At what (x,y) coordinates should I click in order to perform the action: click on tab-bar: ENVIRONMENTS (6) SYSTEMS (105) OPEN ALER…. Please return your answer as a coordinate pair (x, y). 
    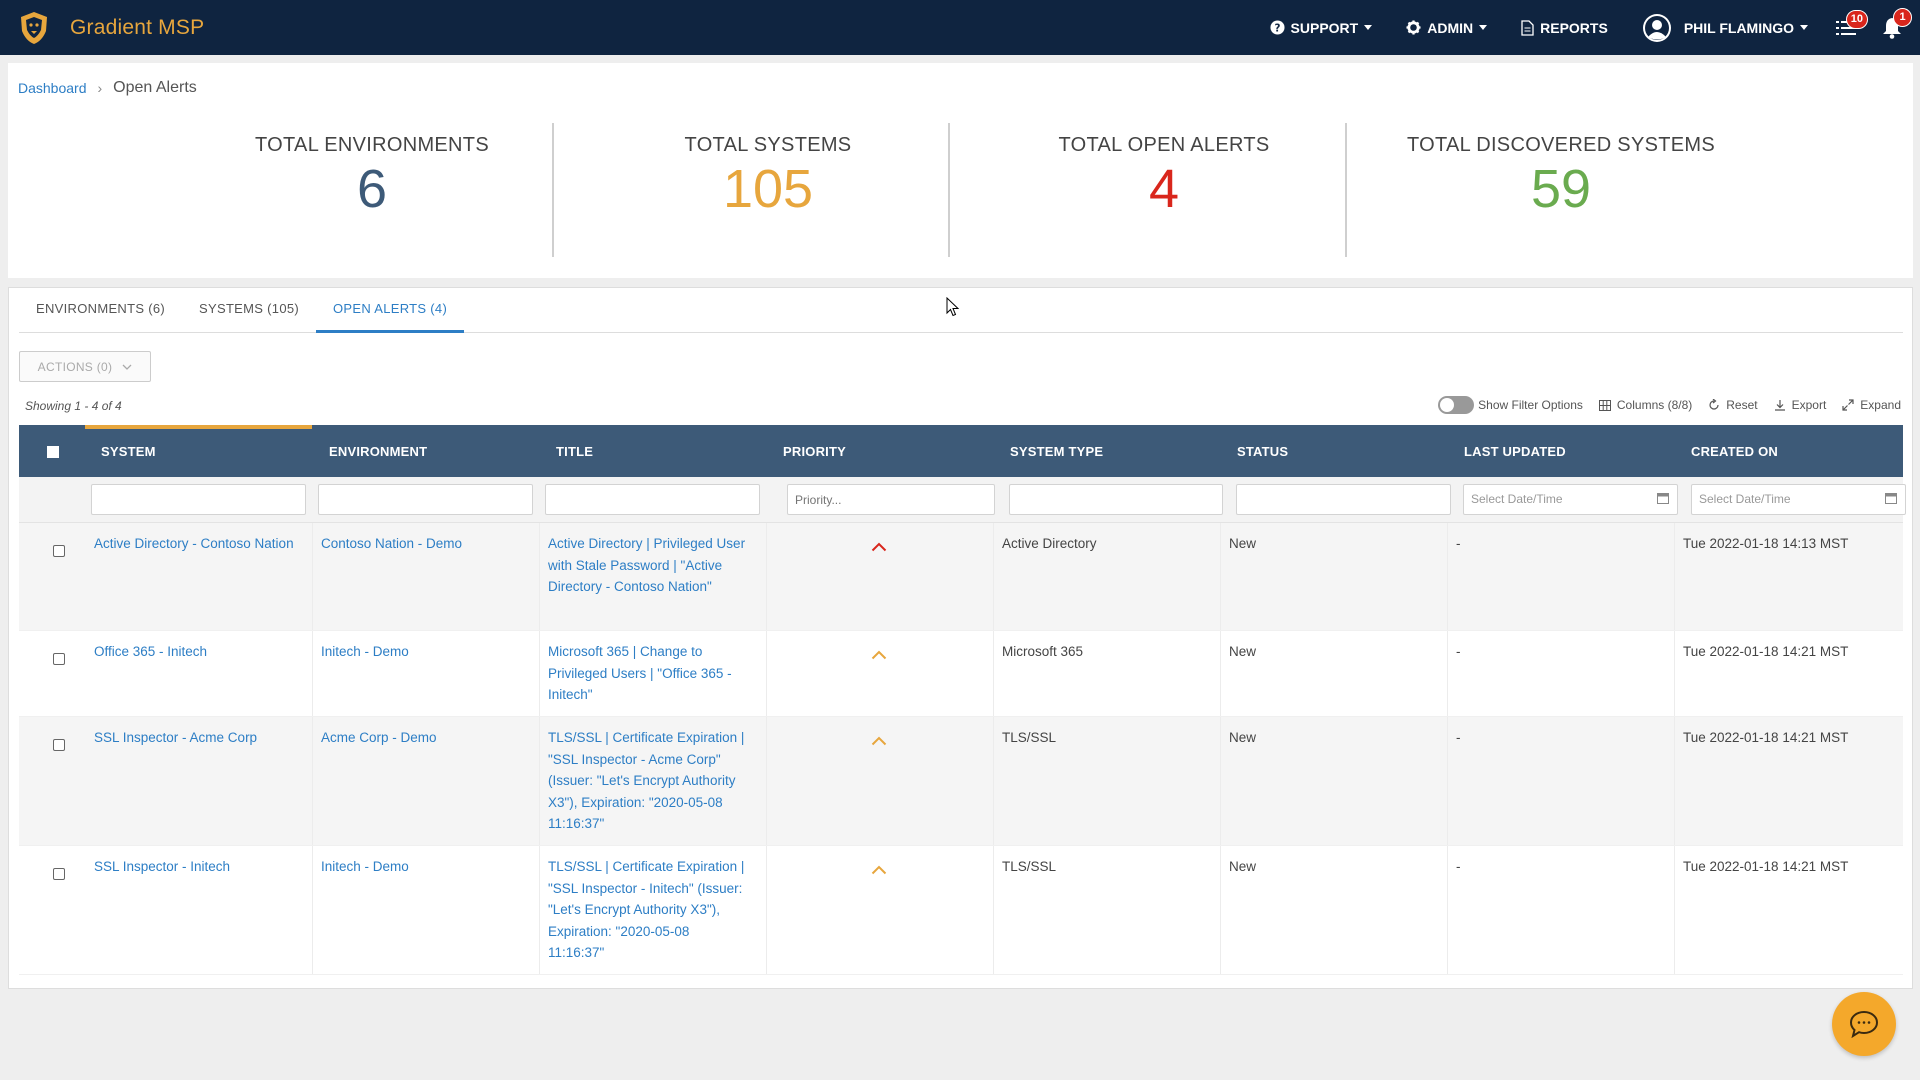
    Looking at the image, I should click on (961, 310).